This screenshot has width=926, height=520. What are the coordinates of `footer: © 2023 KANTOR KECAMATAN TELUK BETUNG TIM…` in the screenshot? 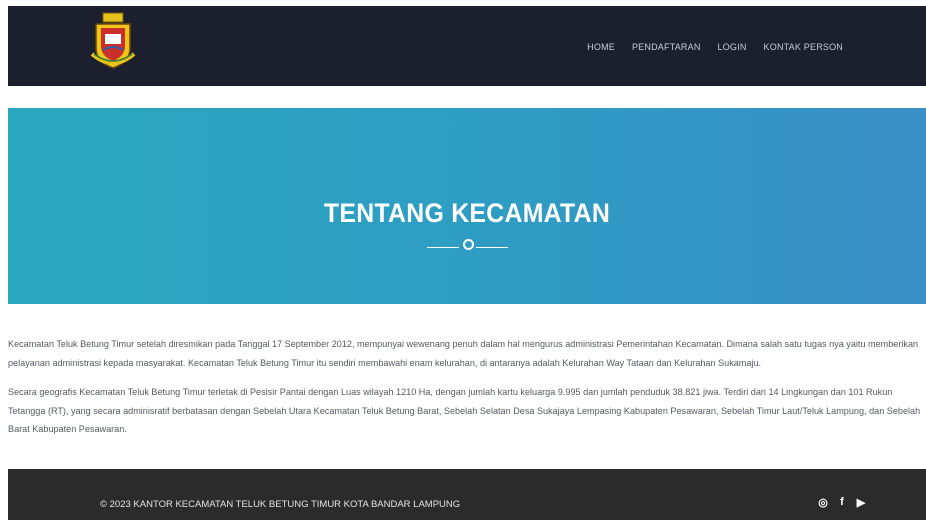 It's located at (467, 494).